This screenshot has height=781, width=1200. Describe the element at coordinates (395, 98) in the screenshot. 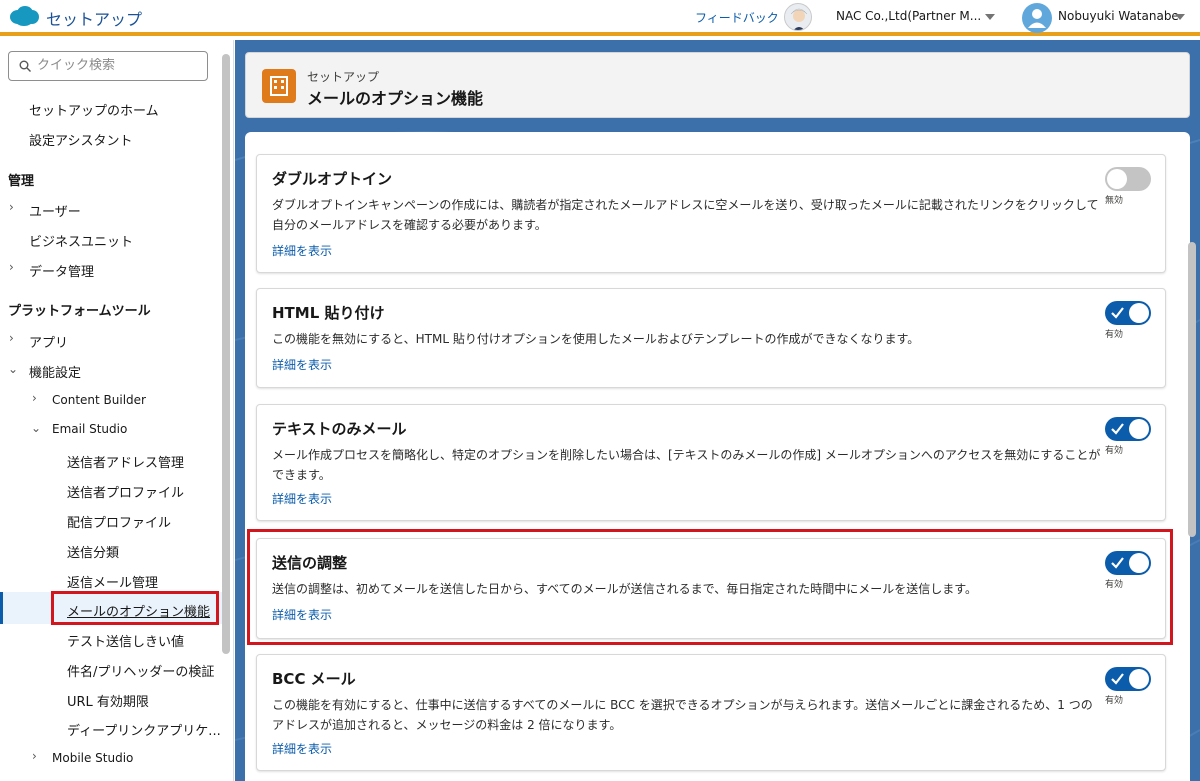

I see `page-title: メールのオプション機能` at that location.